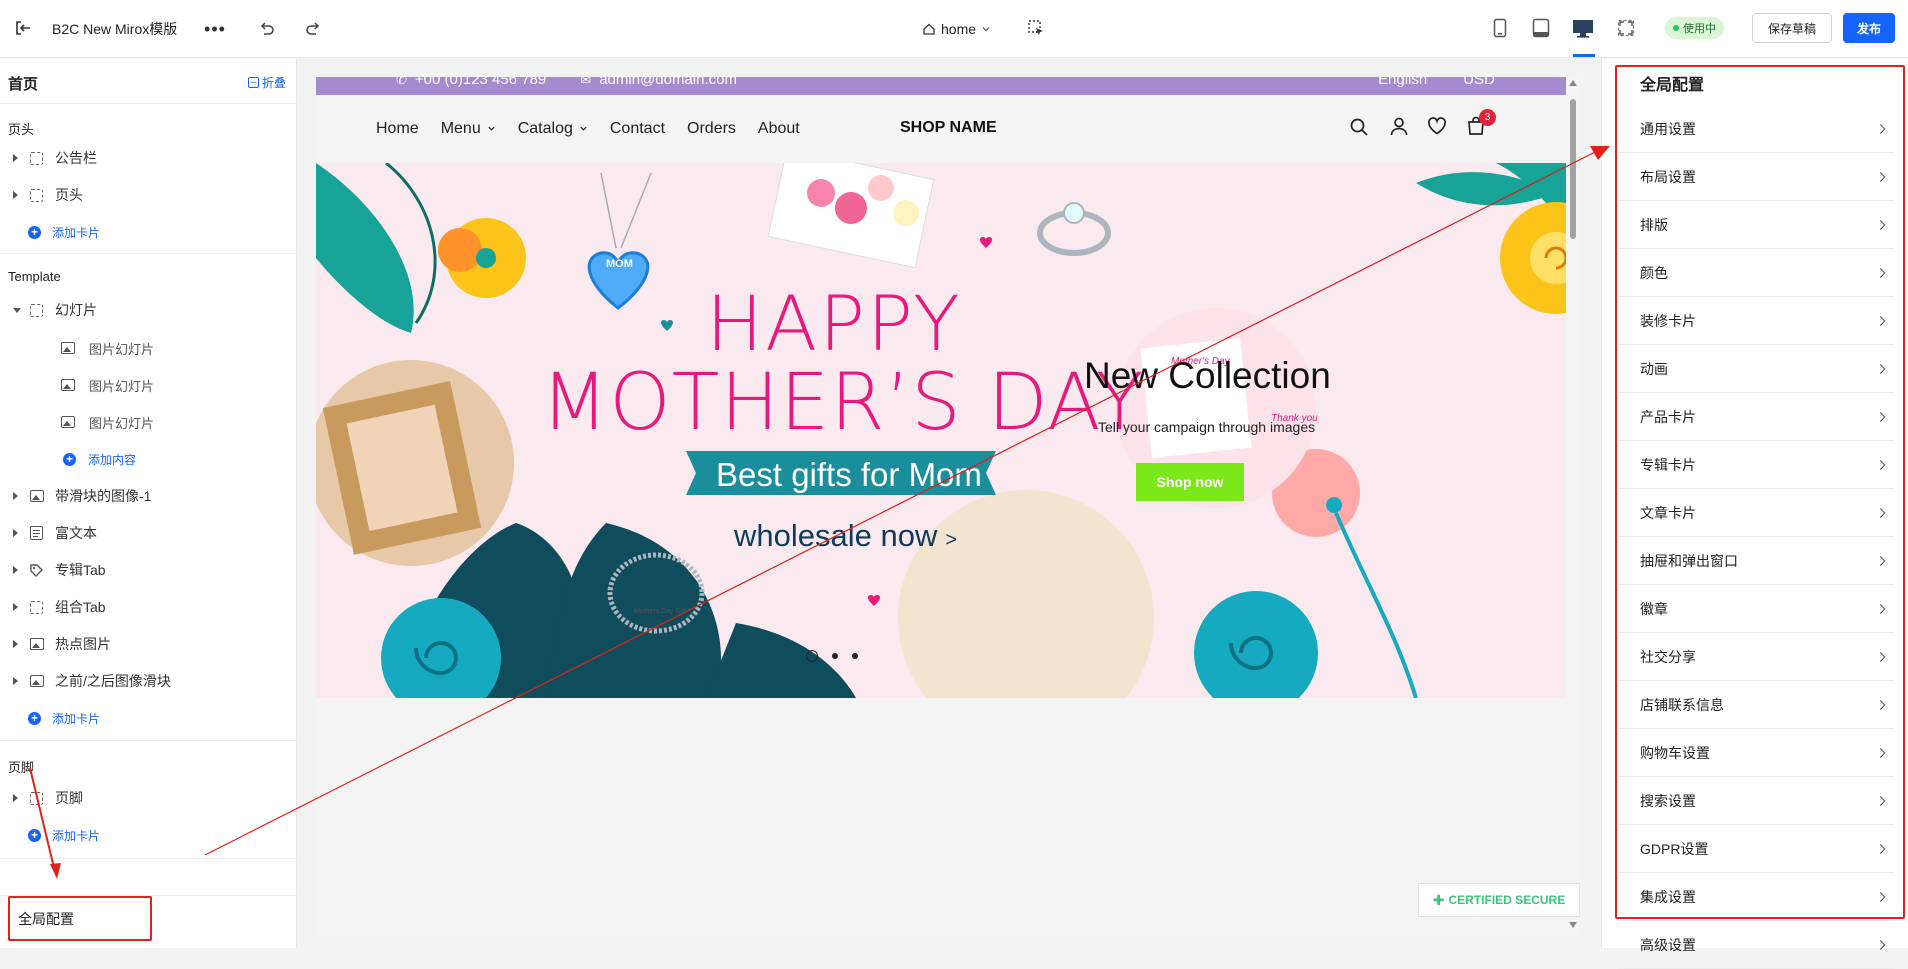 The height and width of the screenshot is (969, 1908). Describe the element at coordinates (34, 718) in the screenshot. I see `plus-circle-icon: +` at that location.